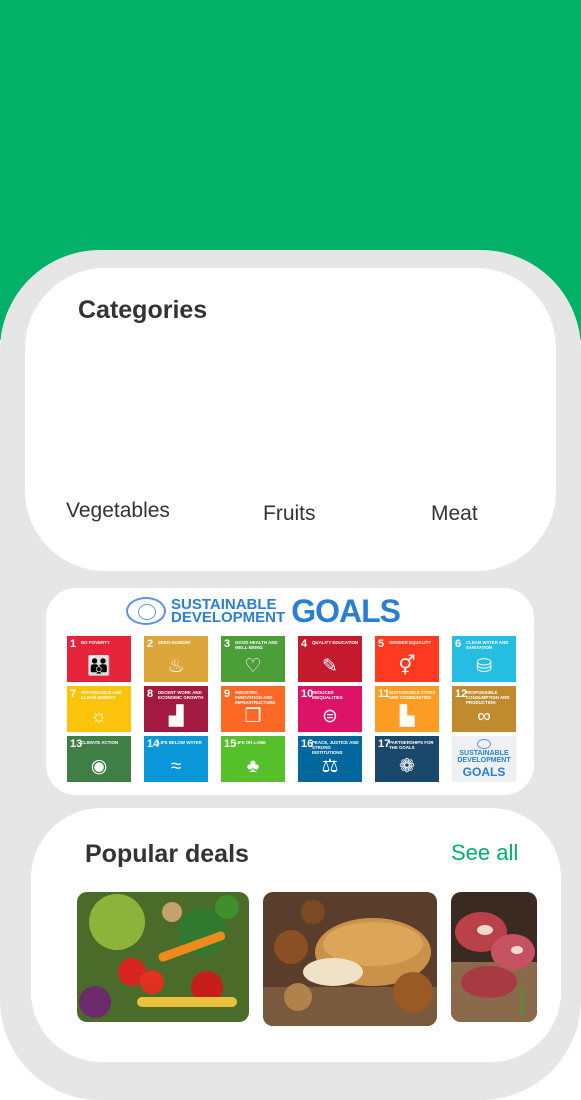 The width and height of the screenshot is (581, 1100). Describe the element at coordinates (411, 745) in the screenshot. I see `sdg-goal-name: Partnerships for the Goals` at that location.